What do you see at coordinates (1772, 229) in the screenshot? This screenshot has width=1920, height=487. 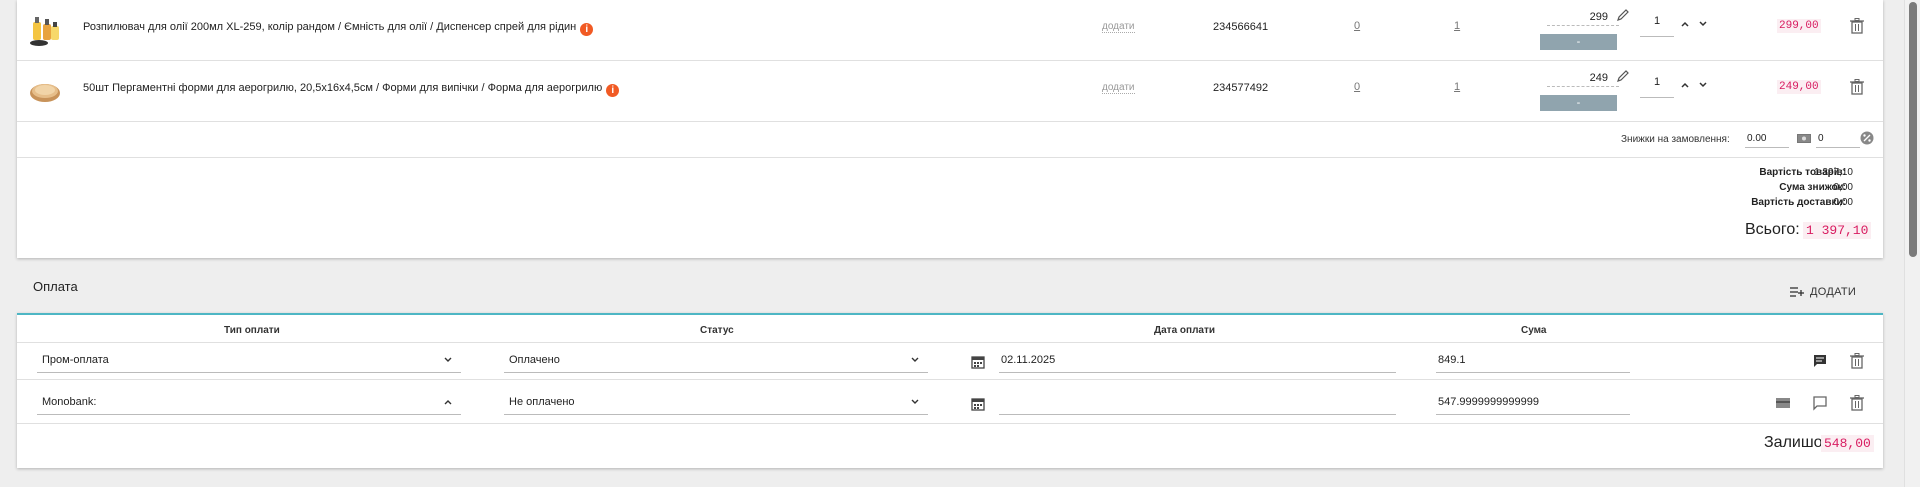 I see `total-label: Всього:` at bounding box center [1772, 229].